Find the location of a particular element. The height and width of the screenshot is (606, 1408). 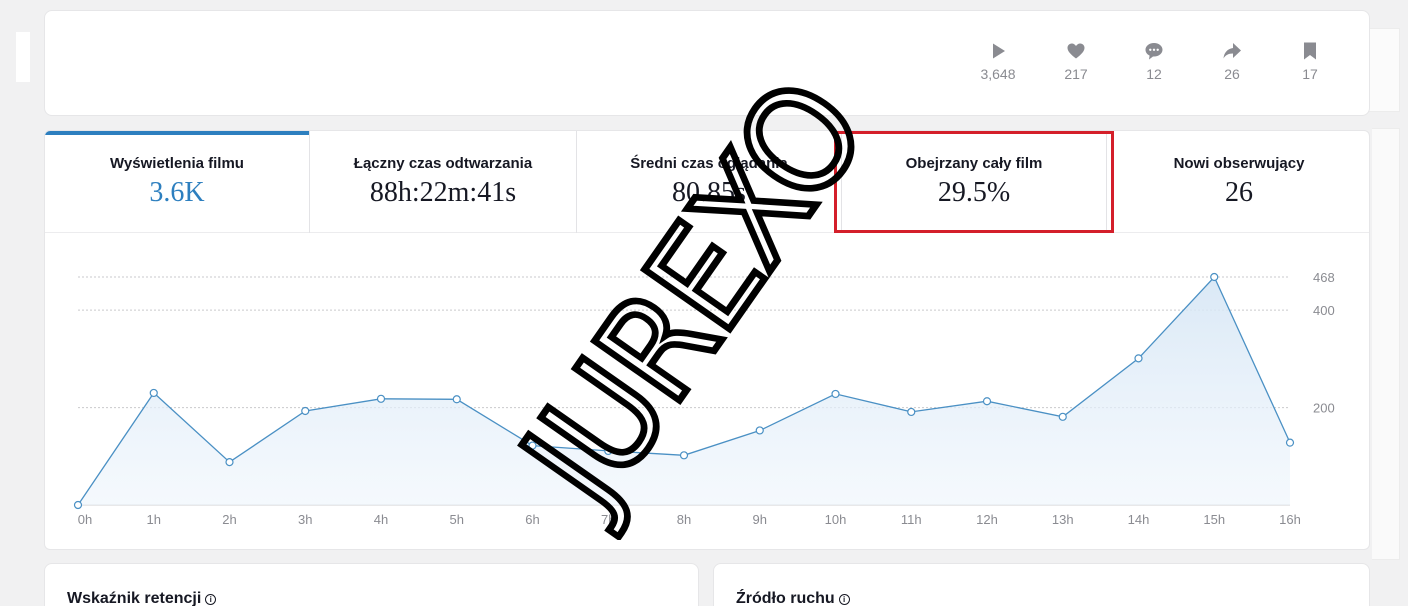

traffic-source-card: Źródło ruchu i is located at coordinates (1041, 584).